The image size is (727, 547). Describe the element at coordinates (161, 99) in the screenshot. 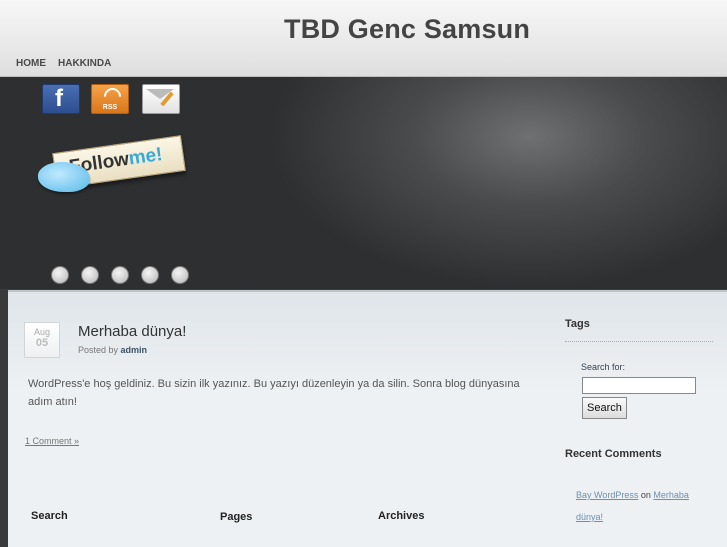

I see `email-icon` at that location.